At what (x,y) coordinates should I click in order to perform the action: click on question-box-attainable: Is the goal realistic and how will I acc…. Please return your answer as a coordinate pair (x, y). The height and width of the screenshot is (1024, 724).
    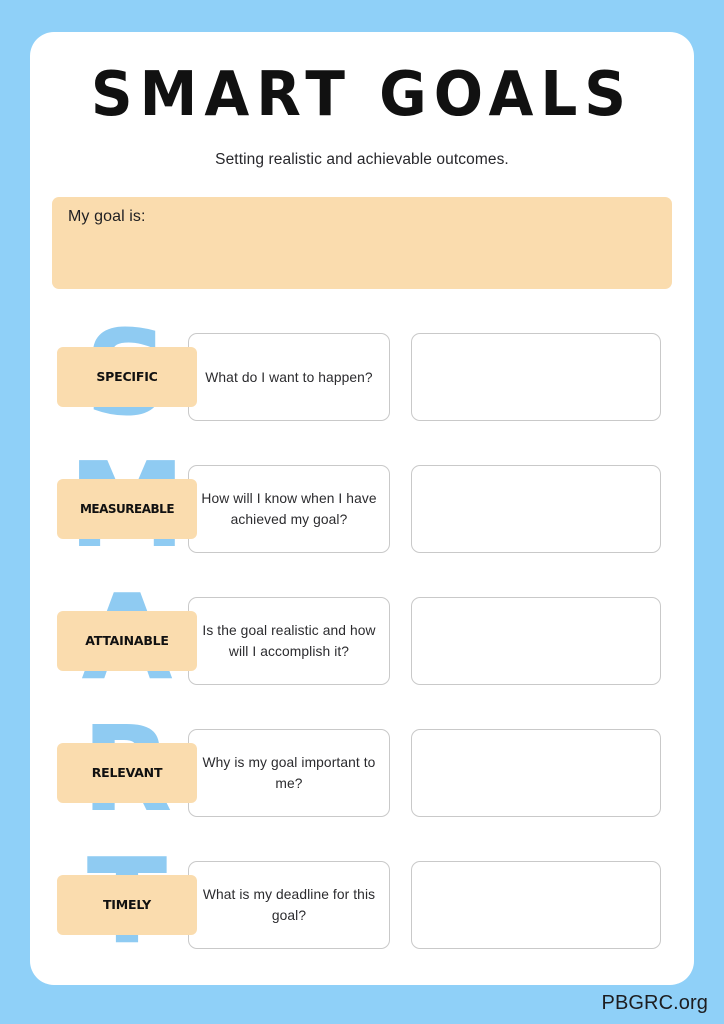
    Looking at the image, I should click on (289, 641).